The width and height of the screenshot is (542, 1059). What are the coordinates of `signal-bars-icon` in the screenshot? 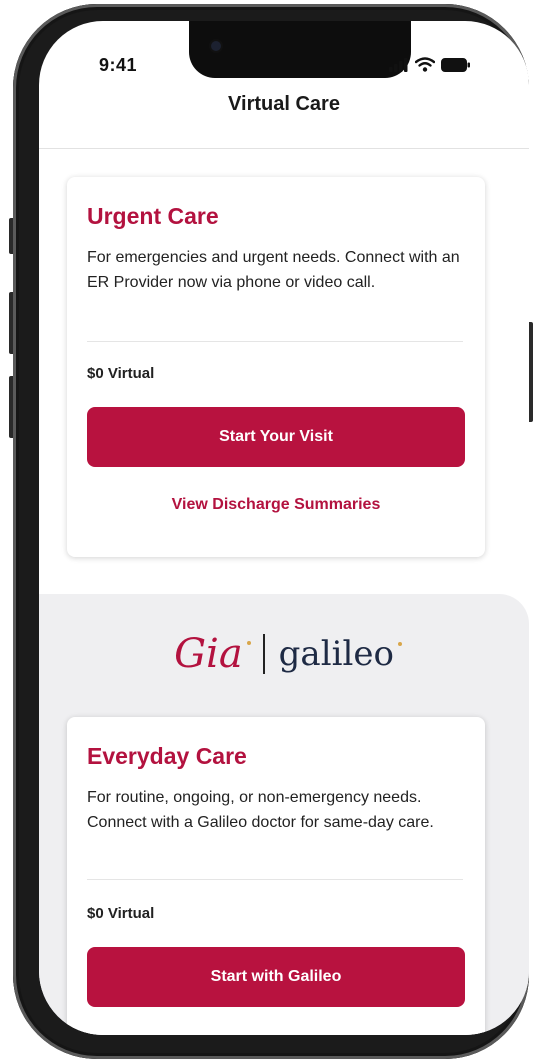 It's located at (398, 64).